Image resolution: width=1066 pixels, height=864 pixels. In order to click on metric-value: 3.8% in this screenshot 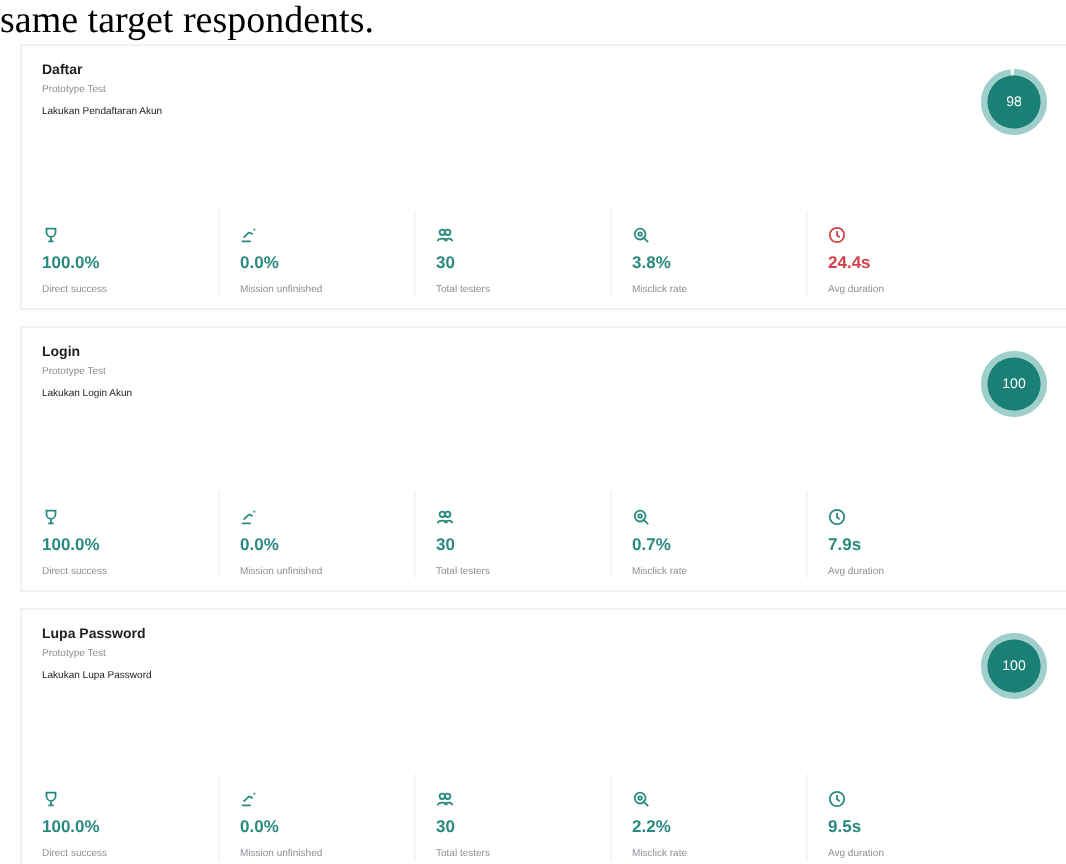, I will do `click(652, 262)`.